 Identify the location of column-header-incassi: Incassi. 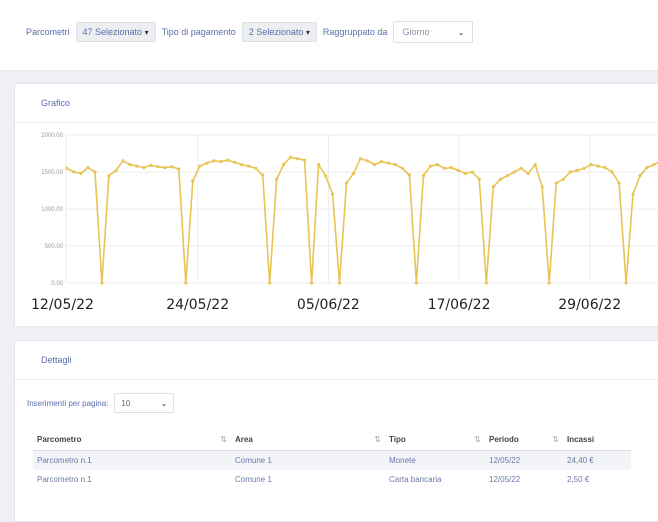
(597, 440).